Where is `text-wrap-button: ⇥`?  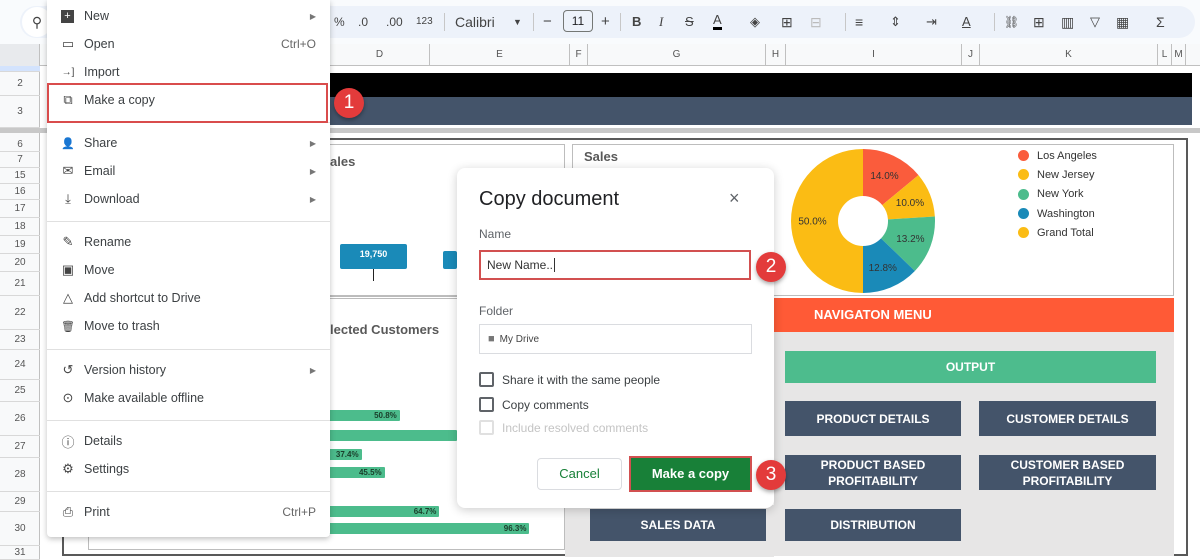
text-wrap-button: ⇥ is located at coordinates (931, 22).